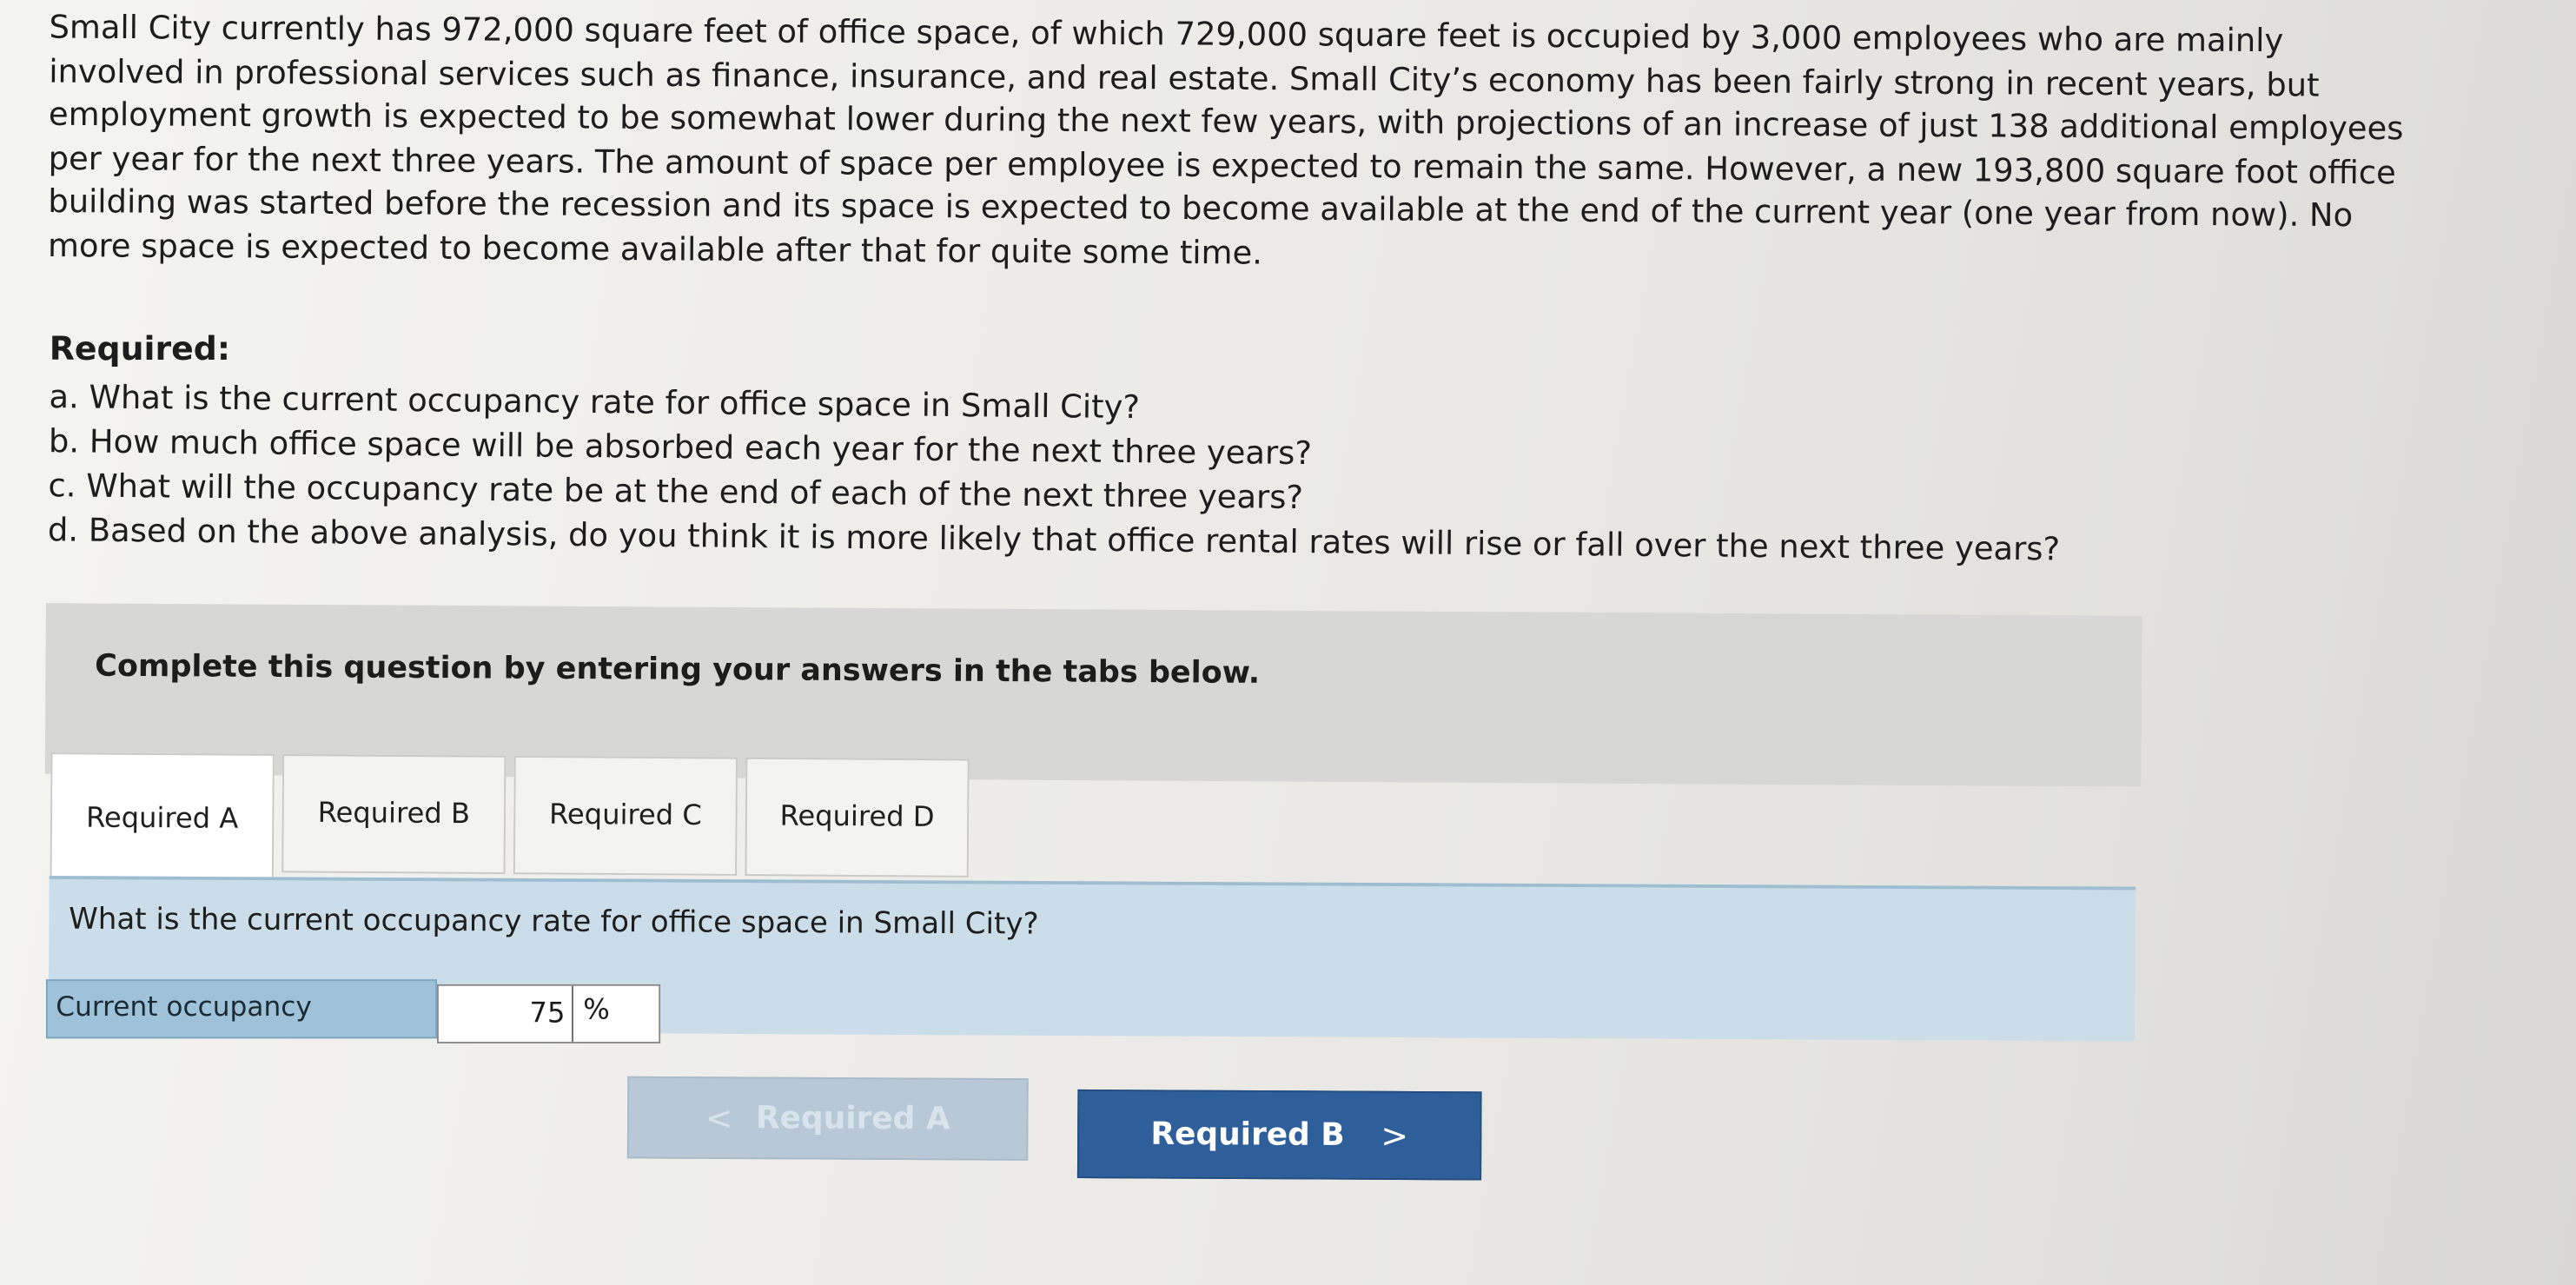 The image size is (2576, 1285). What do you see at coordinates (394, 814) in the screenshot?
I see `tab-required-b: Required B` at bounding box center [394, 814].